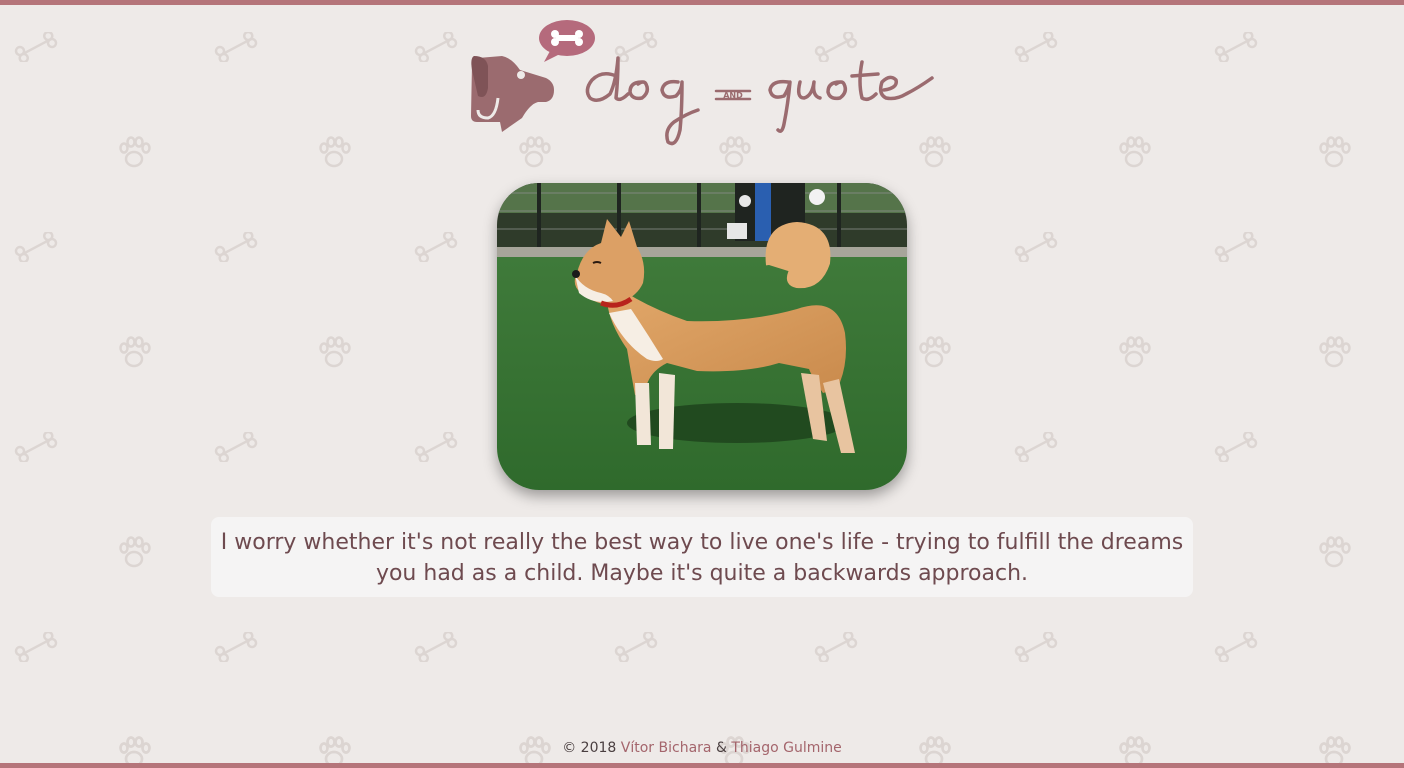 The image size is (1404, 768). Describe the element at coordinates (702, 765) in the screenshot. I see `bottom-accent-bar` at that location.